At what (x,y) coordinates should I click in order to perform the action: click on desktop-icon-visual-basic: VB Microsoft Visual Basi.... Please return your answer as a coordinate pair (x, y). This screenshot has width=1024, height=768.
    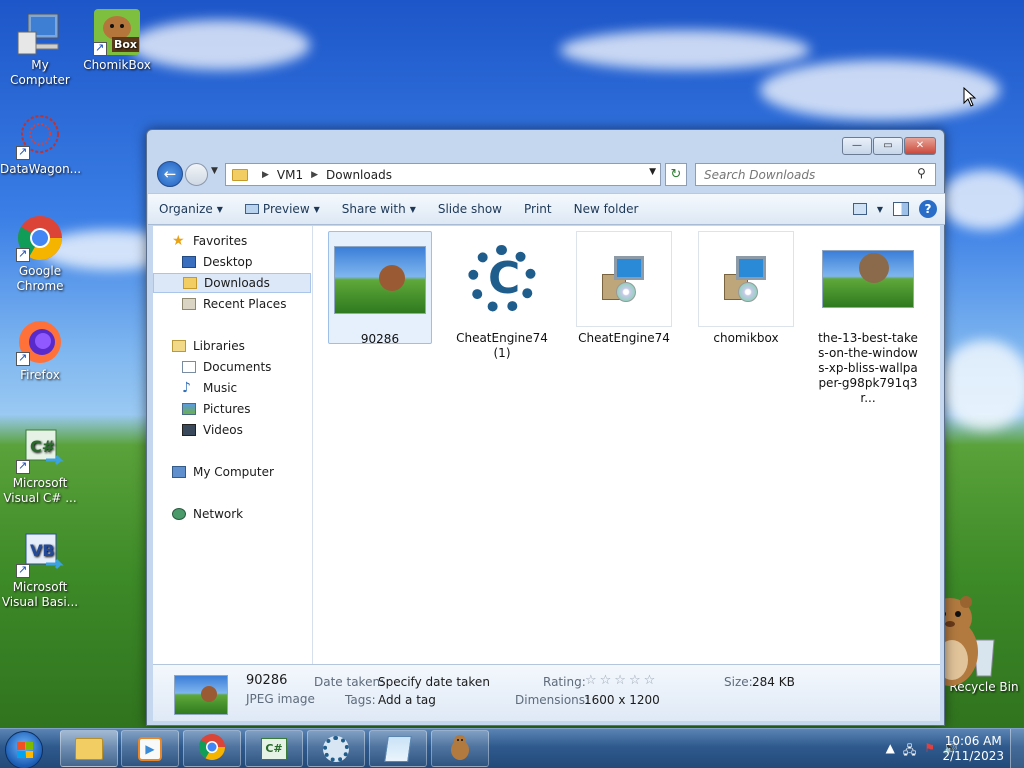
    Looking at the image, I should click on (40, 570).